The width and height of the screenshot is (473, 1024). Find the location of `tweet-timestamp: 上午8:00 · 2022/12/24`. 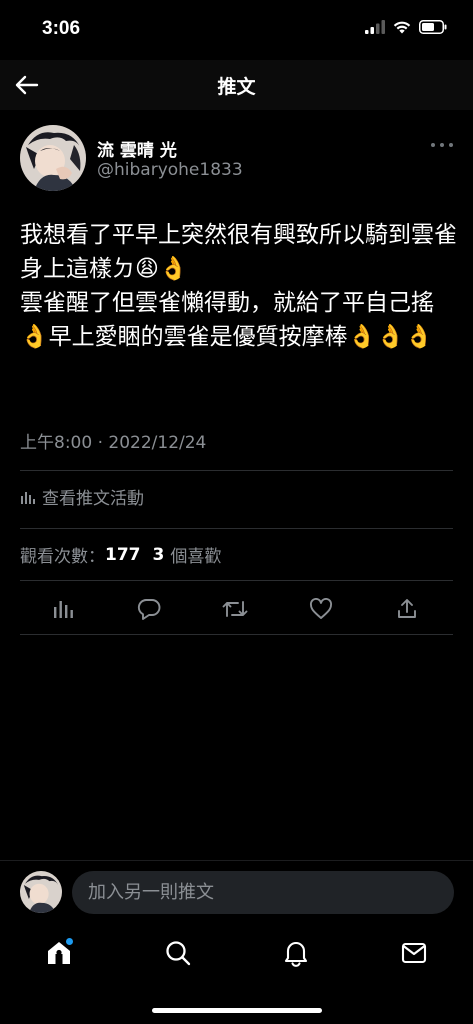

tweet-timestamp: 上午8:00 · 2022/12/24 is located at coordinates (113, 440).